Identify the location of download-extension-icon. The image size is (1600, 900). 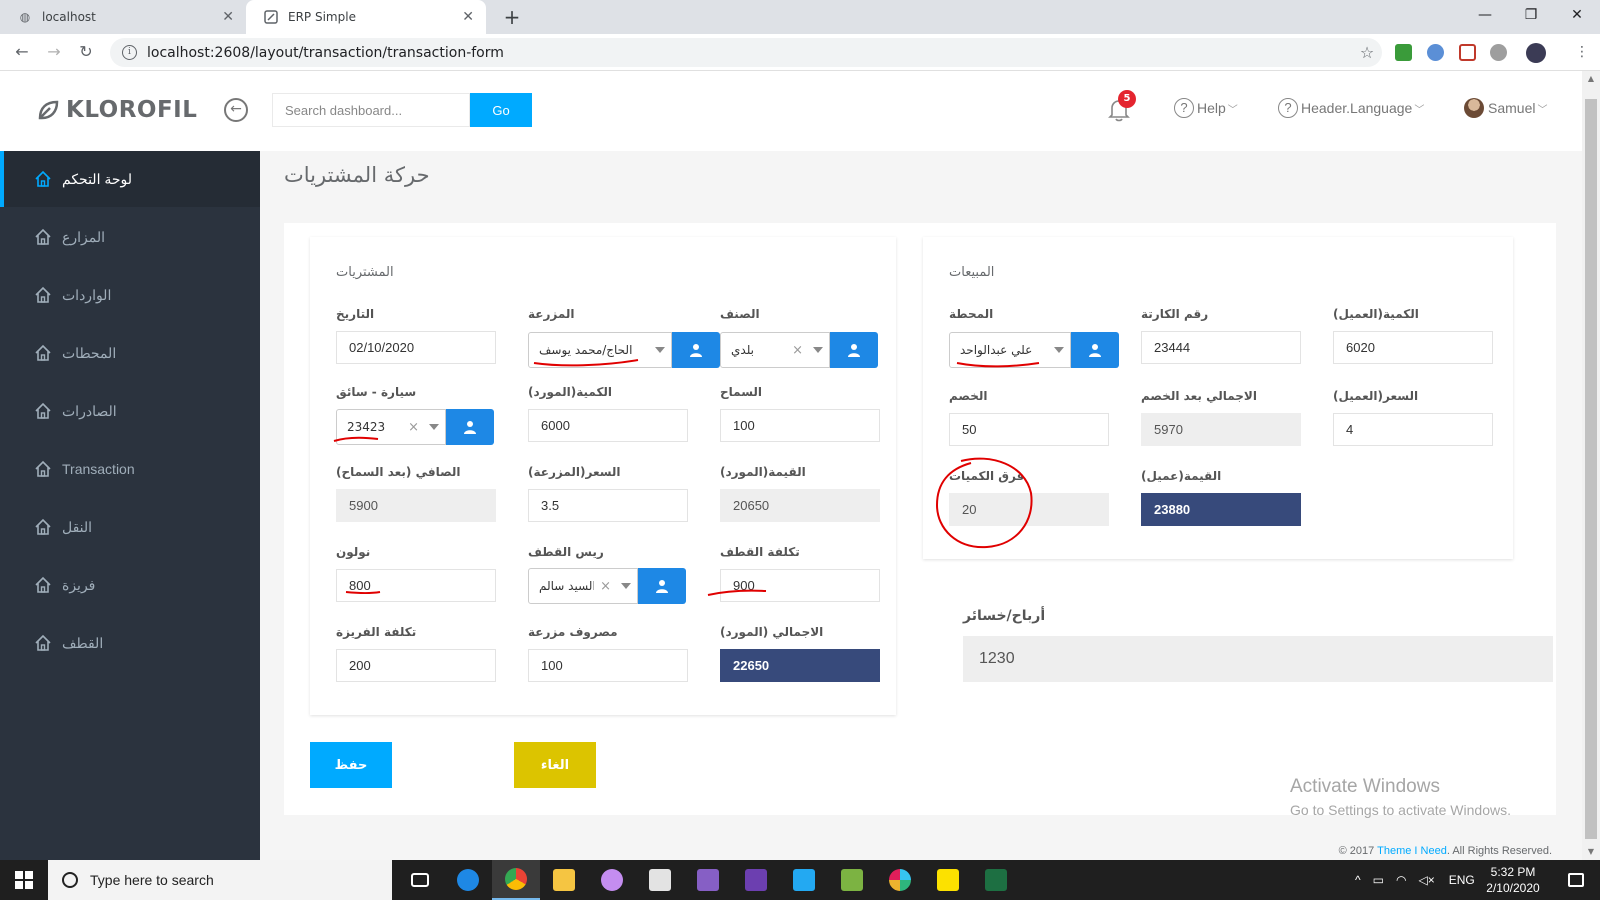
(1498, 52).